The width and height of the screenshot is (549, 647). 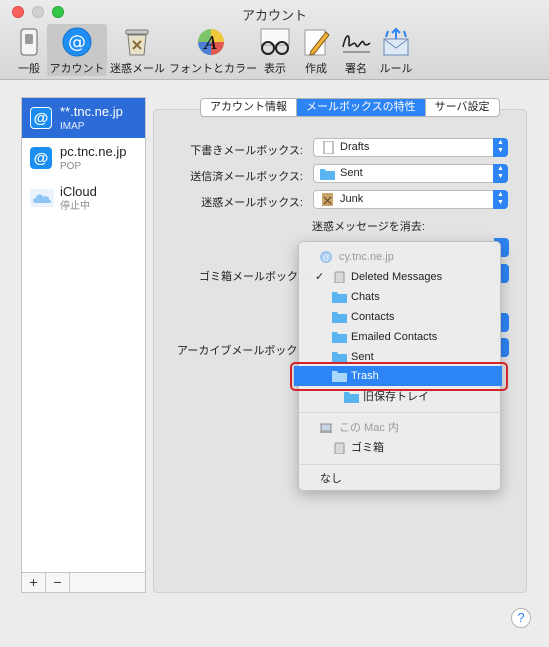 What do you see at coordinates (396, 42) in the screenshot?
I see `rules-envelope-icon` at bounding box center [396, 42].